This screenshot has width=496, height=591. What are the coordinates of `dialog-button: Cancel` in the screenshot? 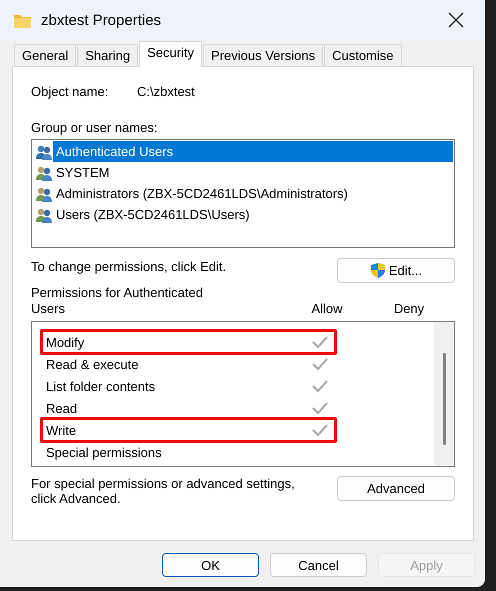 It's located at (318, 565).